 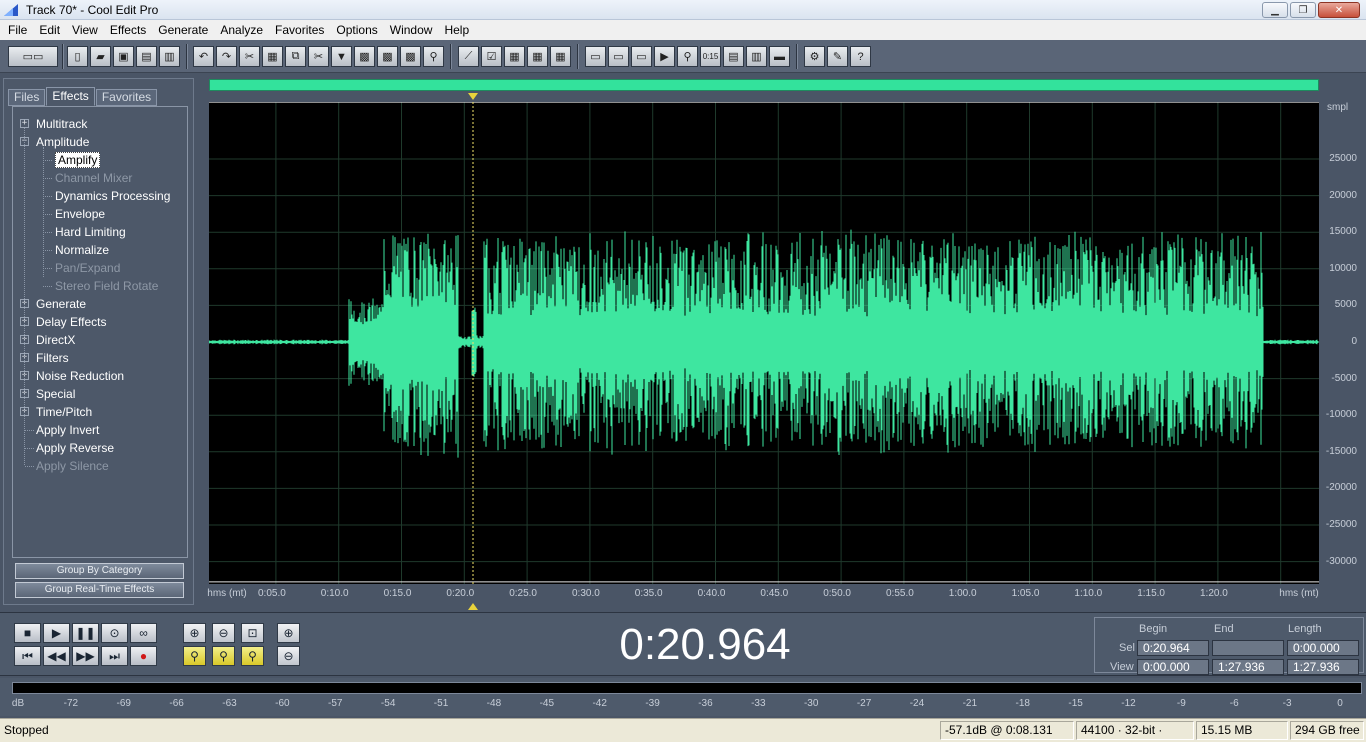 I want to click on menu-options: Options, so click(x=356, y=30).